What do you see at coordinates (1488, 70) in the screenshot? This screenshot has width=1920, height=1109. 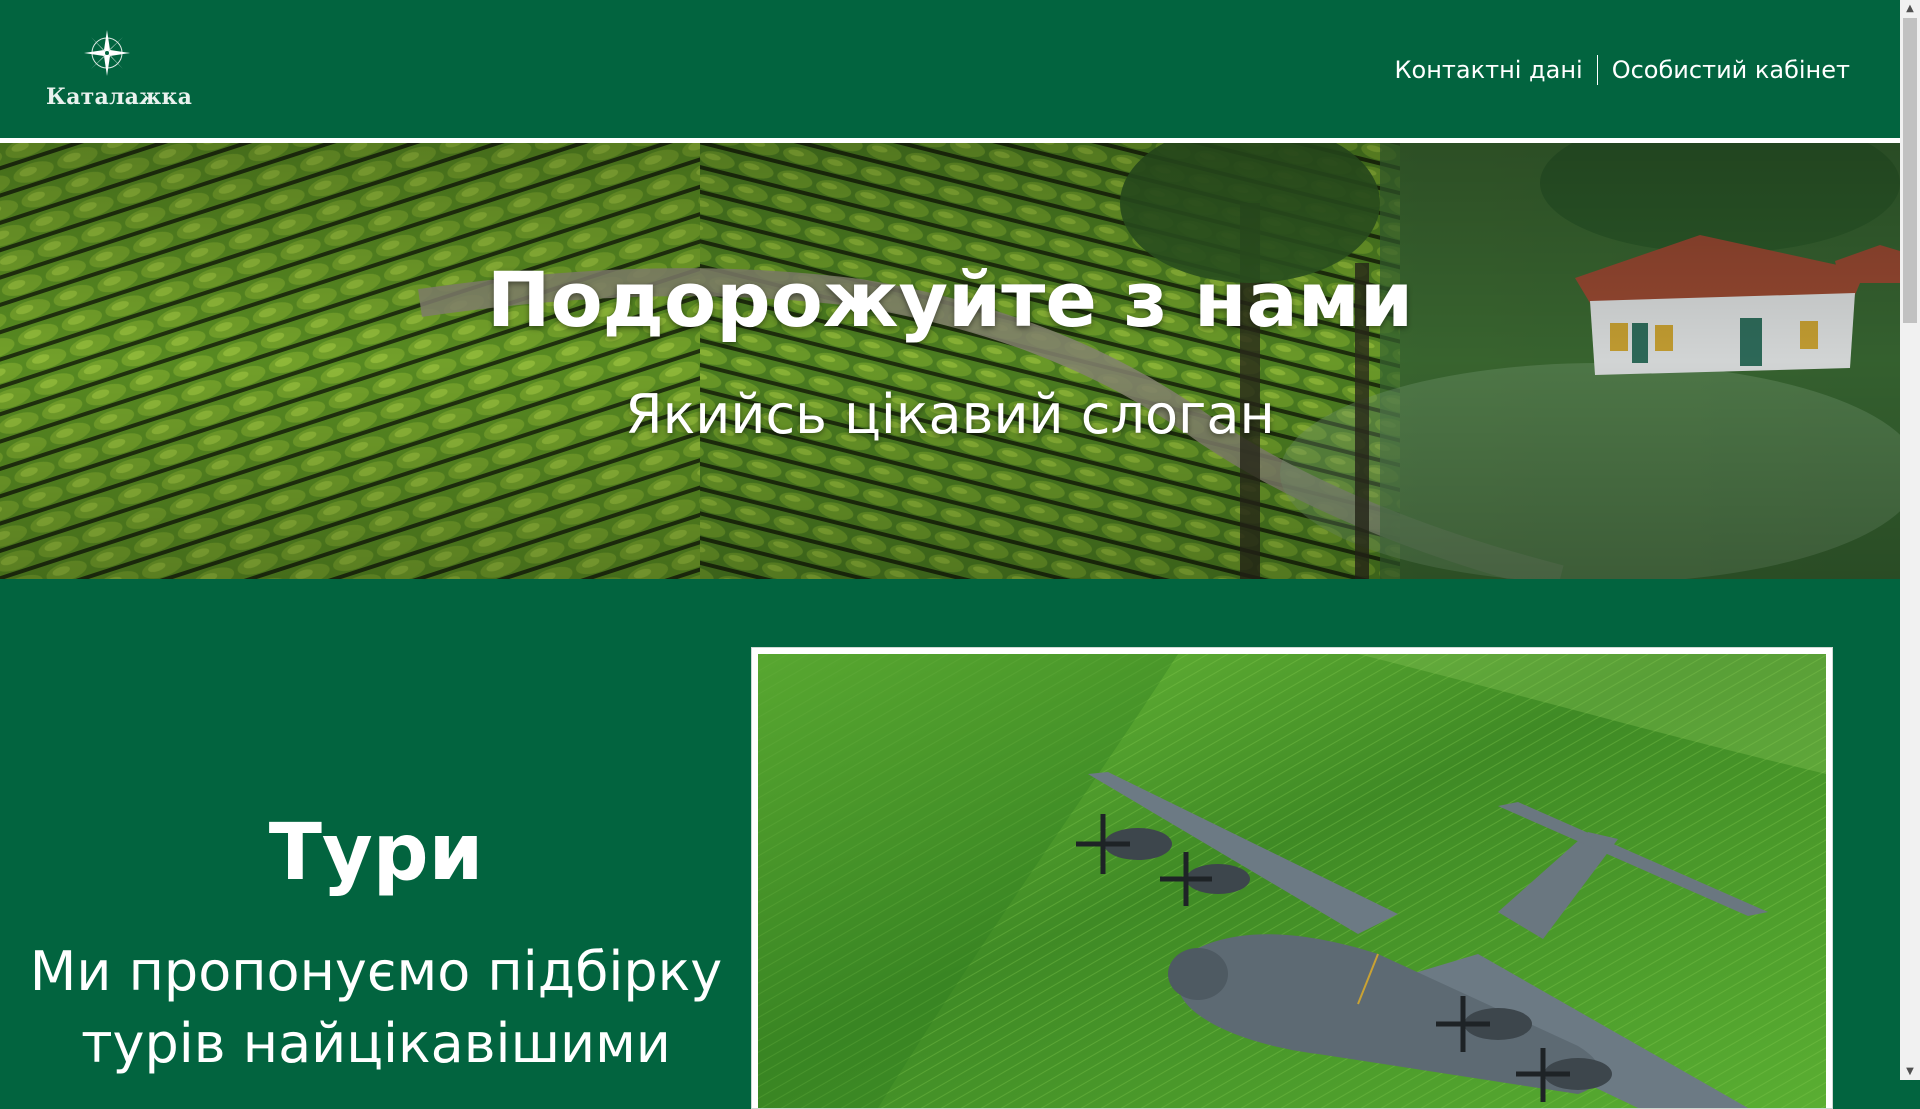 I see `nav-link-contacts: Контактні дані` at bounding box center [1488, 70].